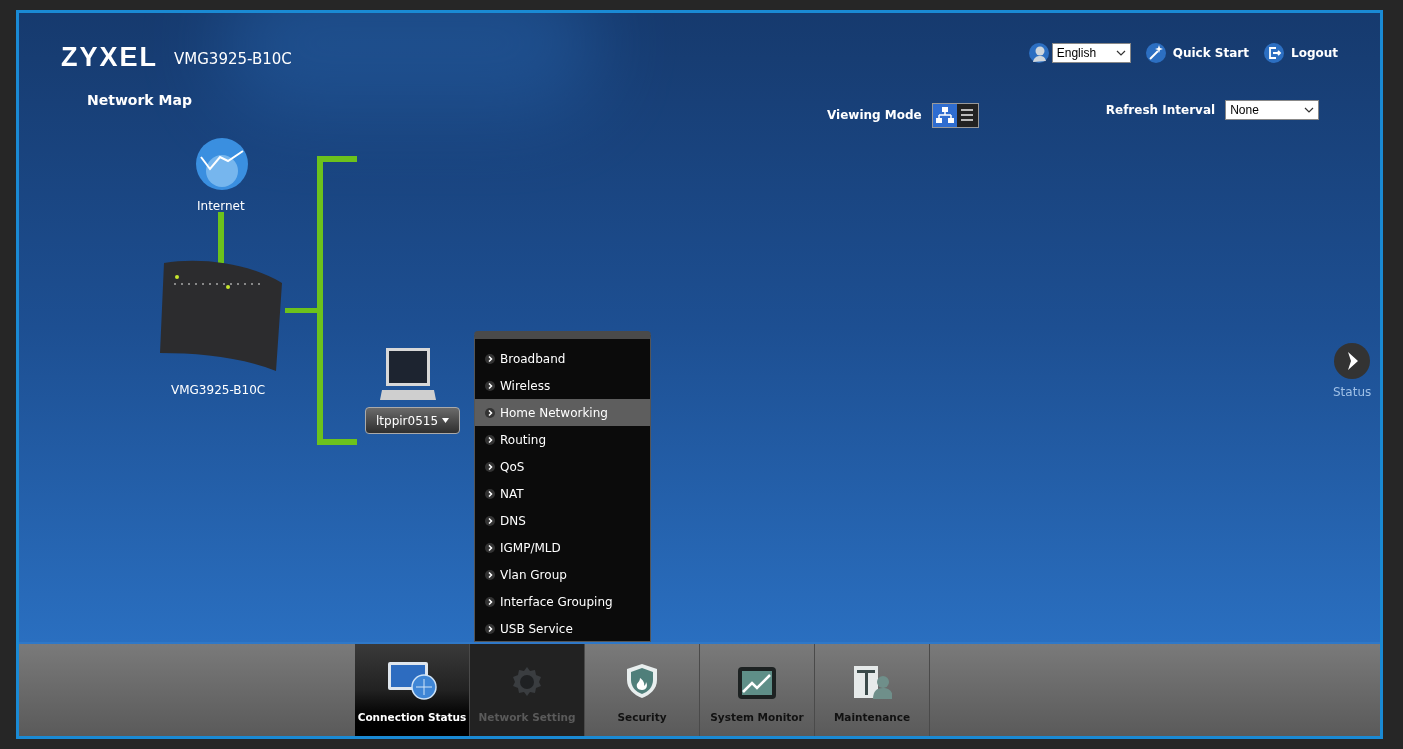 The image size is (1403, 749). Describe the element at coordinates (562, 385) in the screenshot. I see `menu-item: Wireless` at that location.